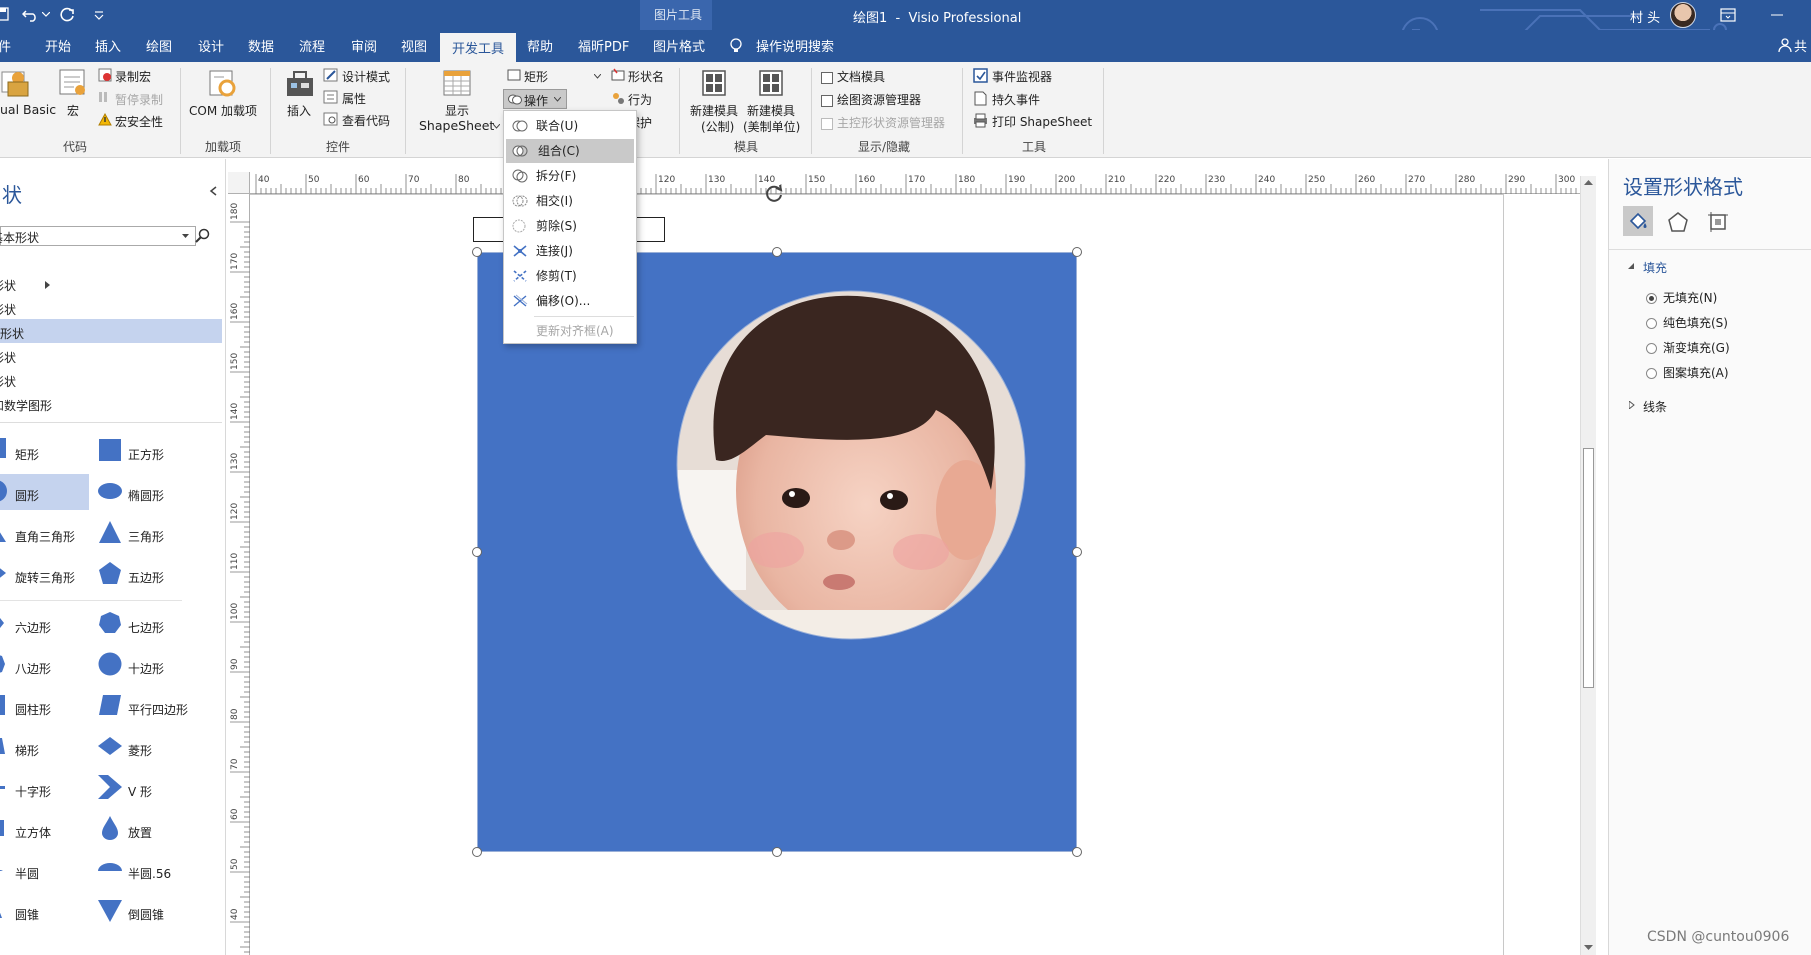  Describe the element at coordinates (12, 333) in the screenshot. I see `shape-category: 本形状` at that location.